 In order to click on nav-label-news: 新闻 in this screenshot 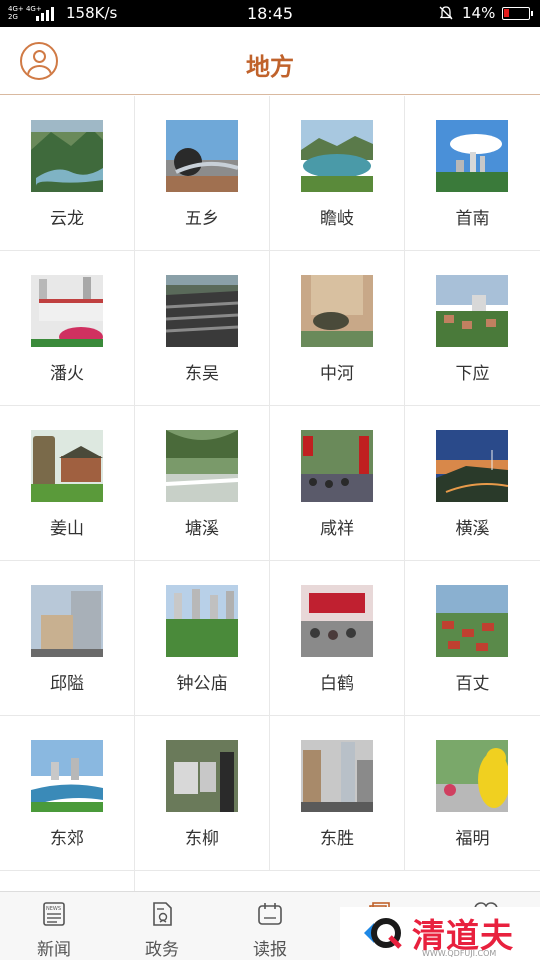, I will do `click(54, 950)`.